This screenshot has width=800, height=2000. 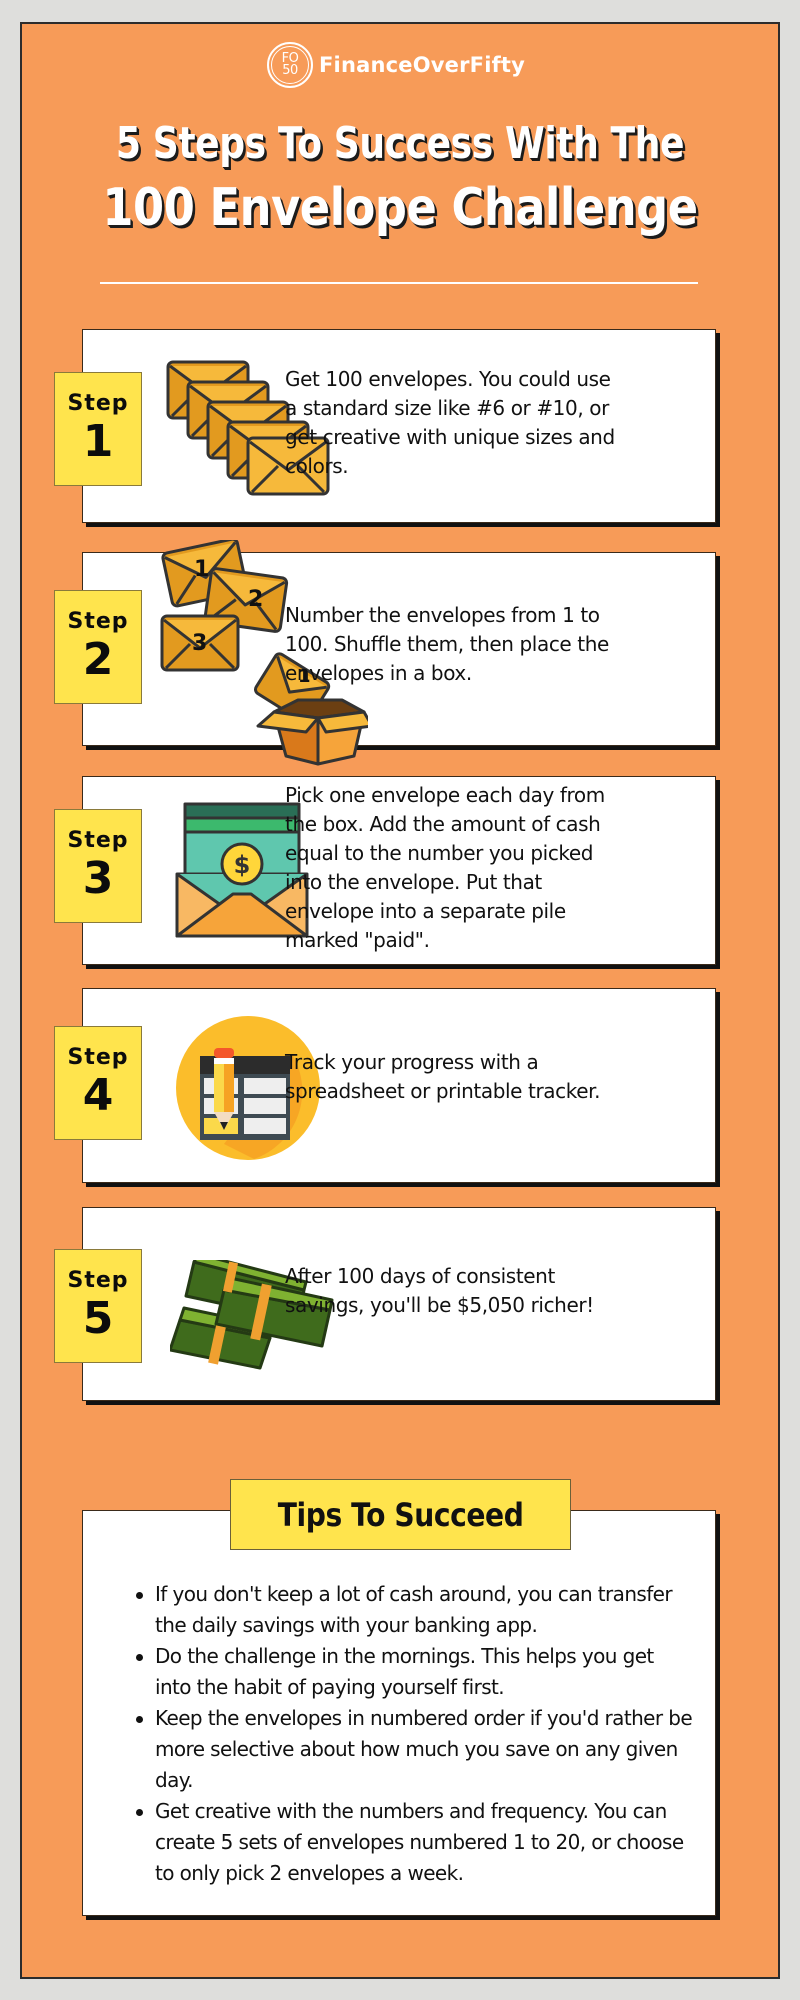 I want to click on logo-monogram-icon: FO 50, so click(x=290, y=65).